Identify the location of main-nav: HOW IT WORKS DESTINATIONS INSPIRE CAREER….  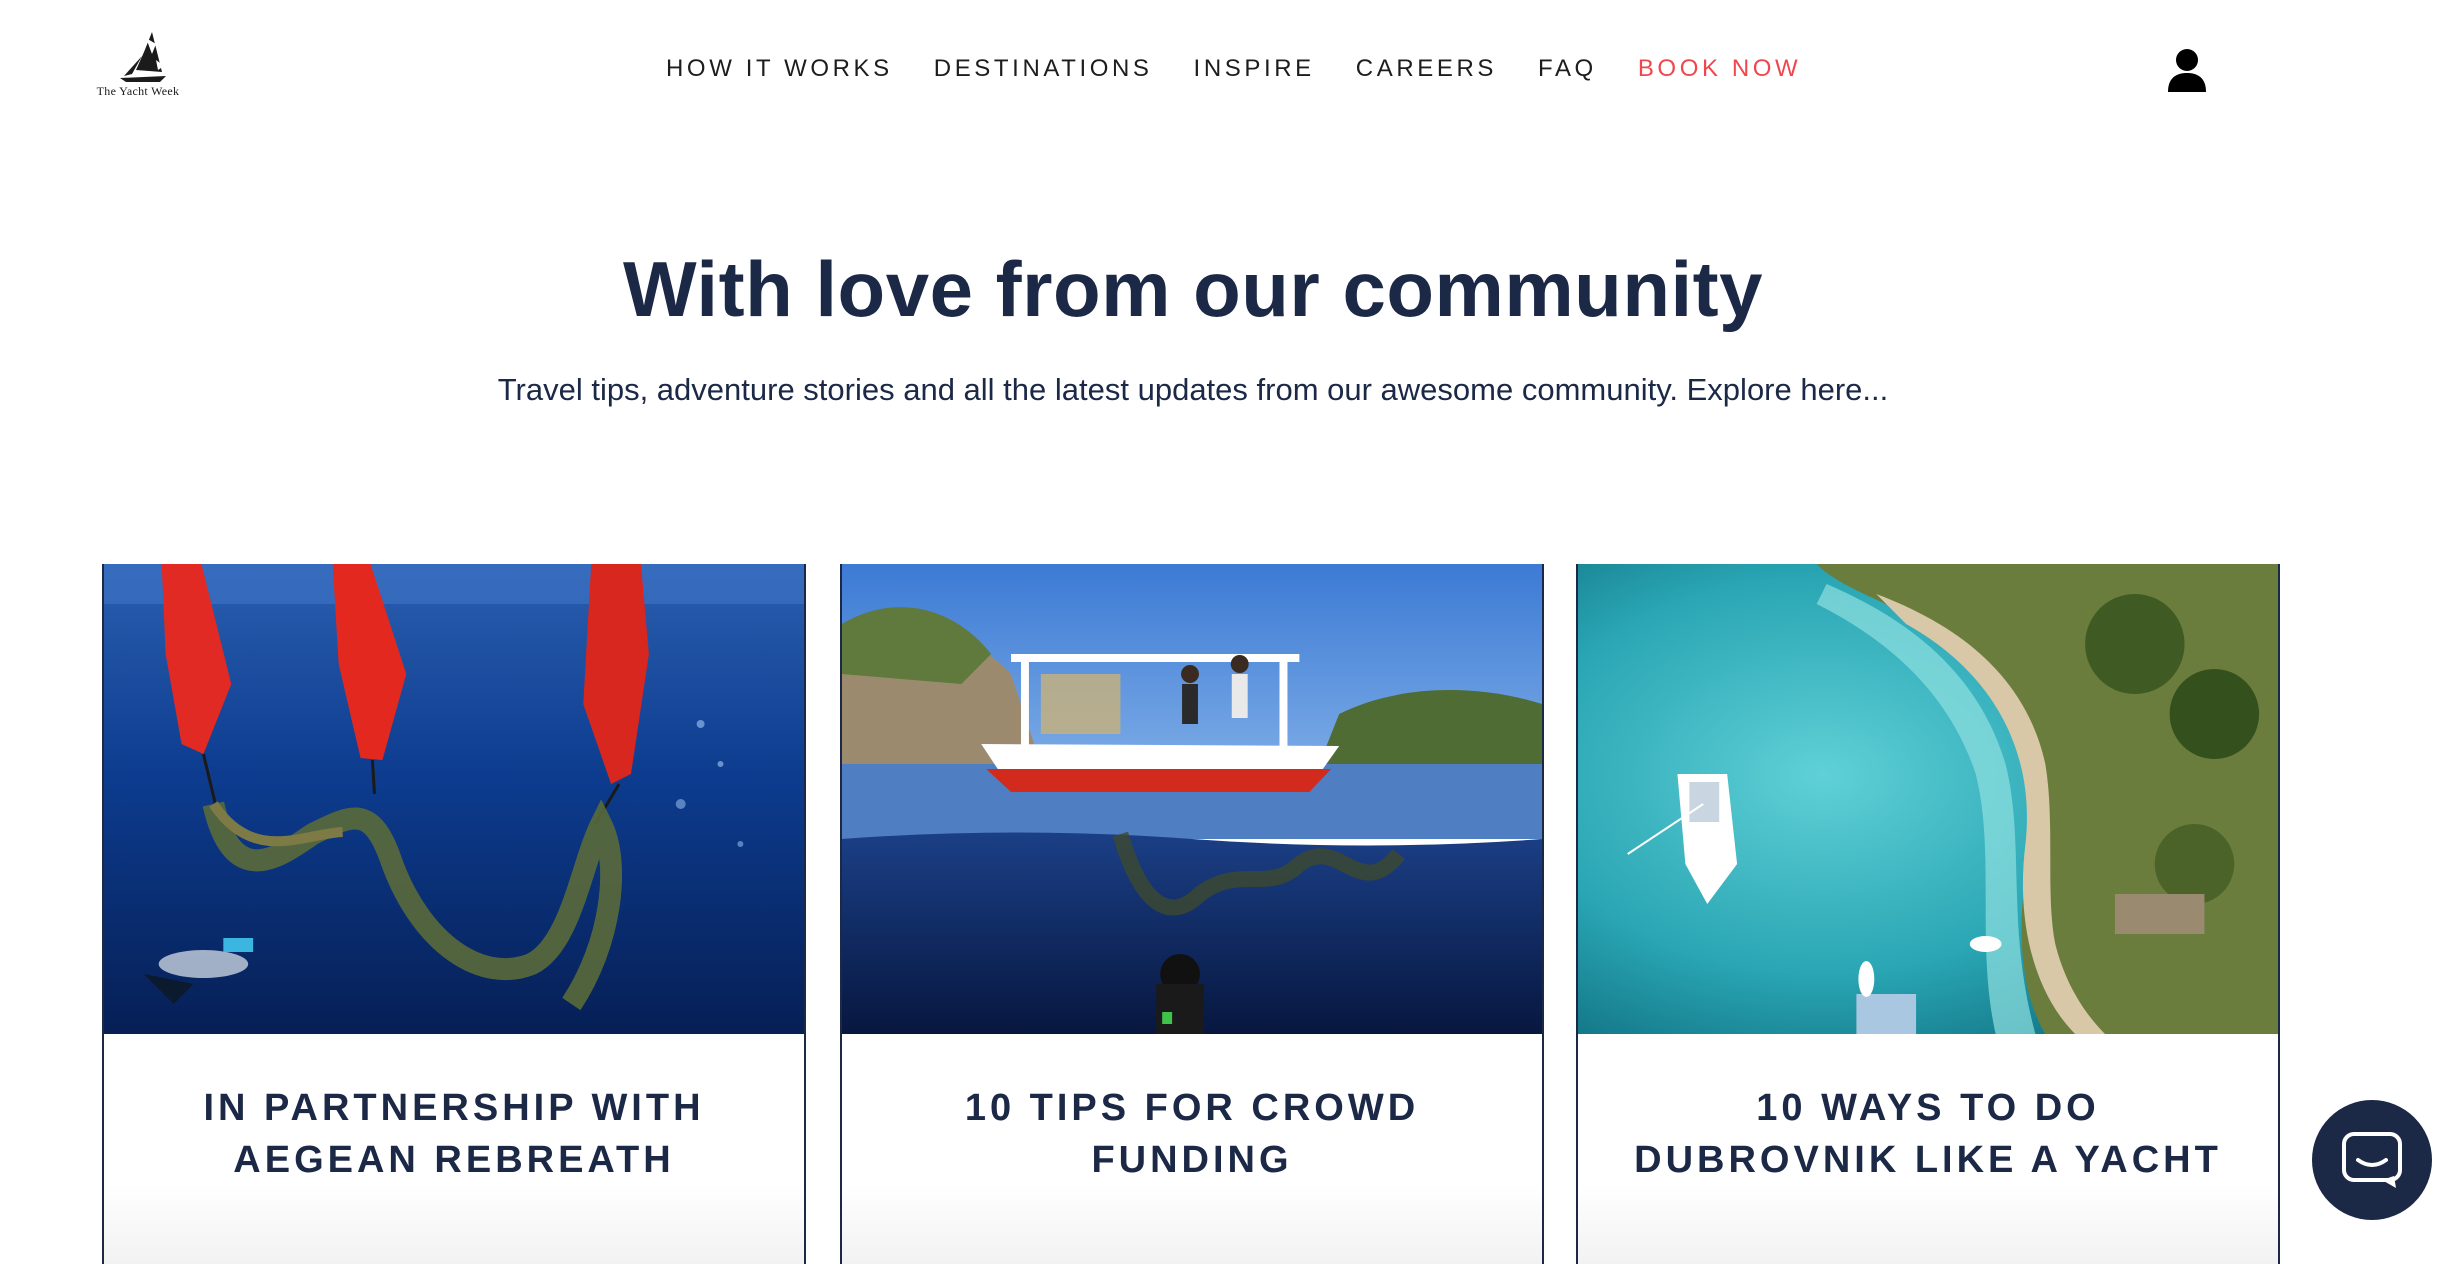
(1233, 69).